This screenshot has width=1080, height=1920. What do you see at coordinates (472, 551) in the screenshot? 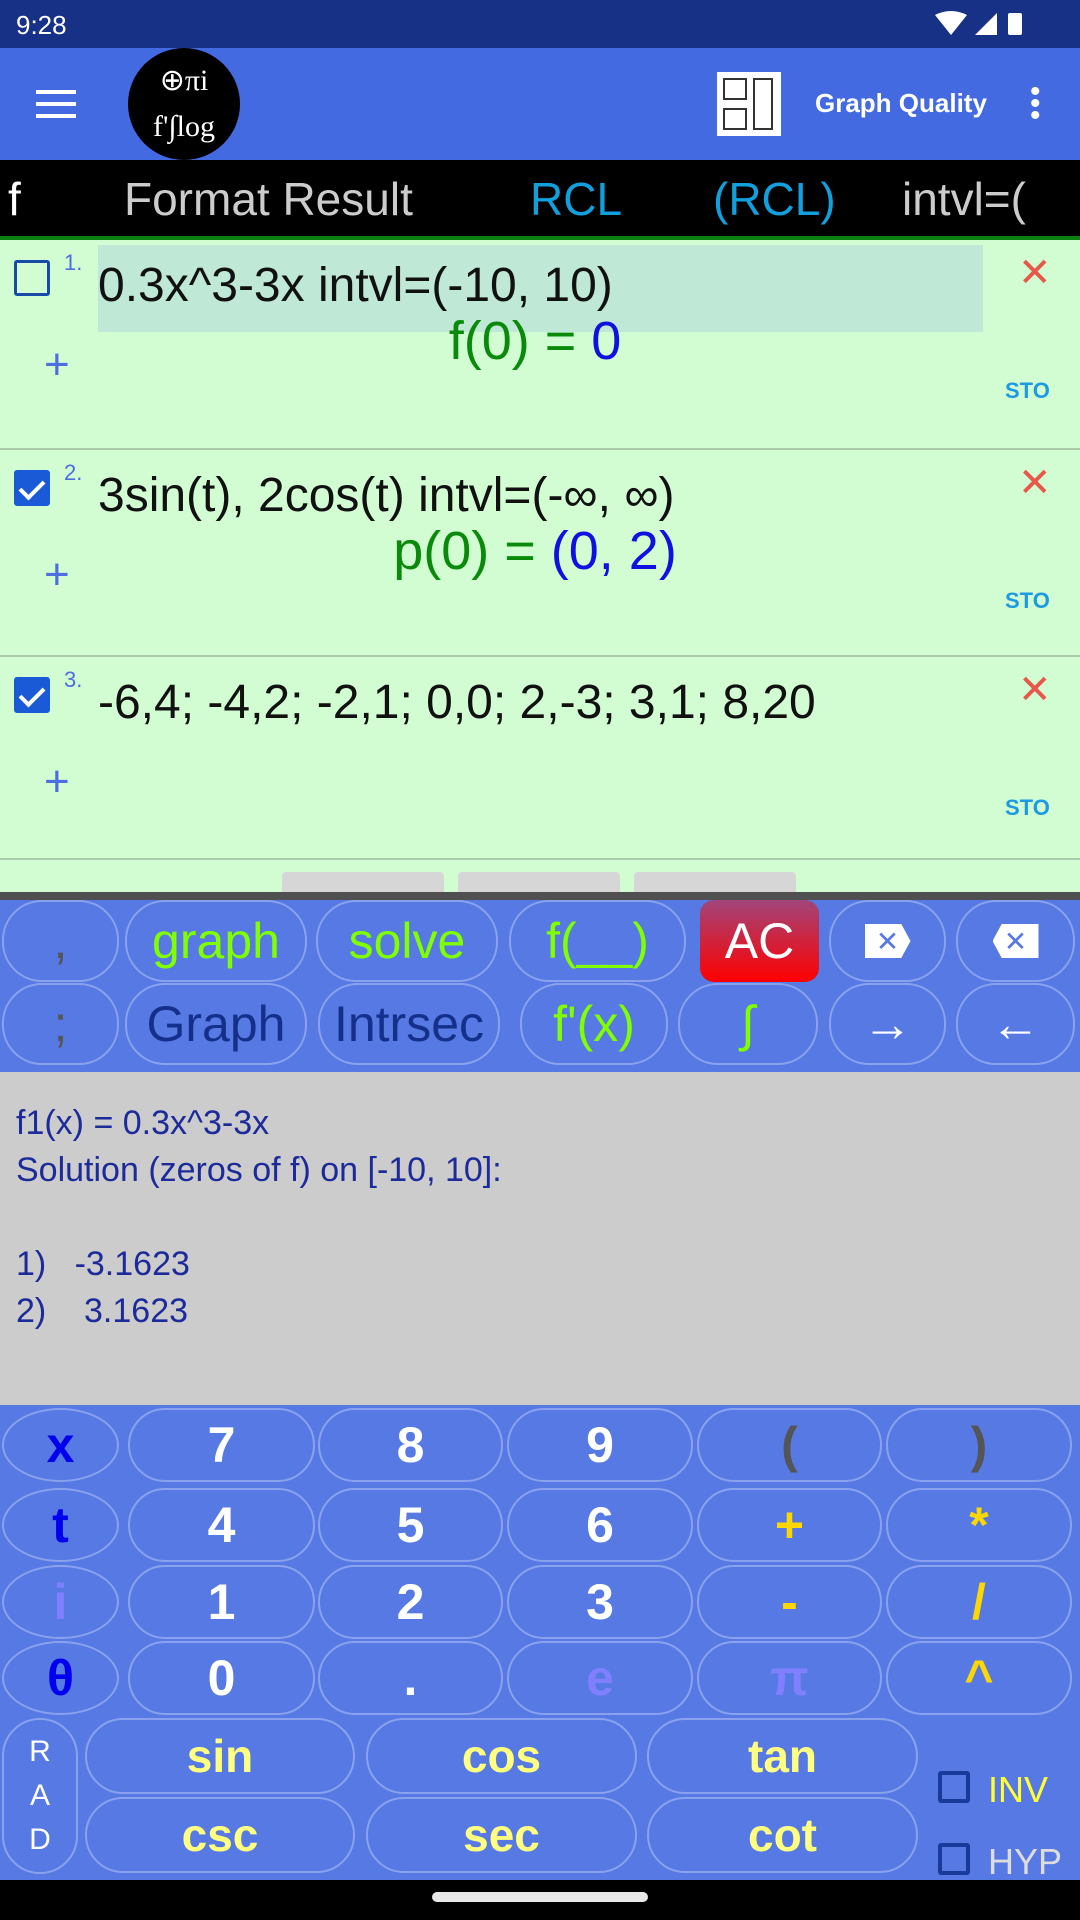
I see `result-label: p(0) =` at bounding box center [472, 551].